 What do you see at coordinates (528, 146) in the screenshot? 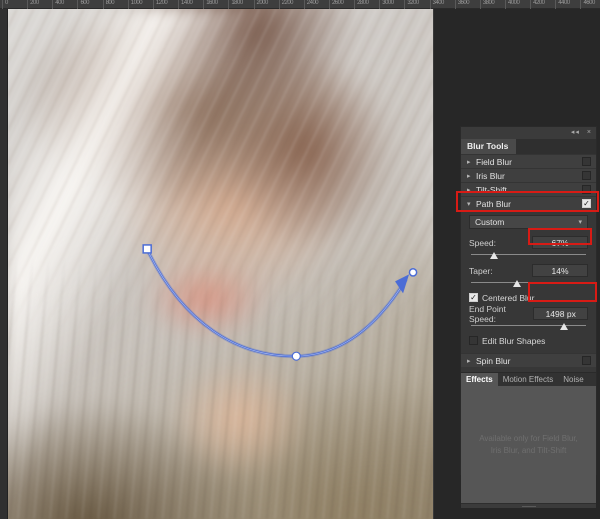
I see `panel-tab-row: Blur Tools` at bounding box center [528, 146].